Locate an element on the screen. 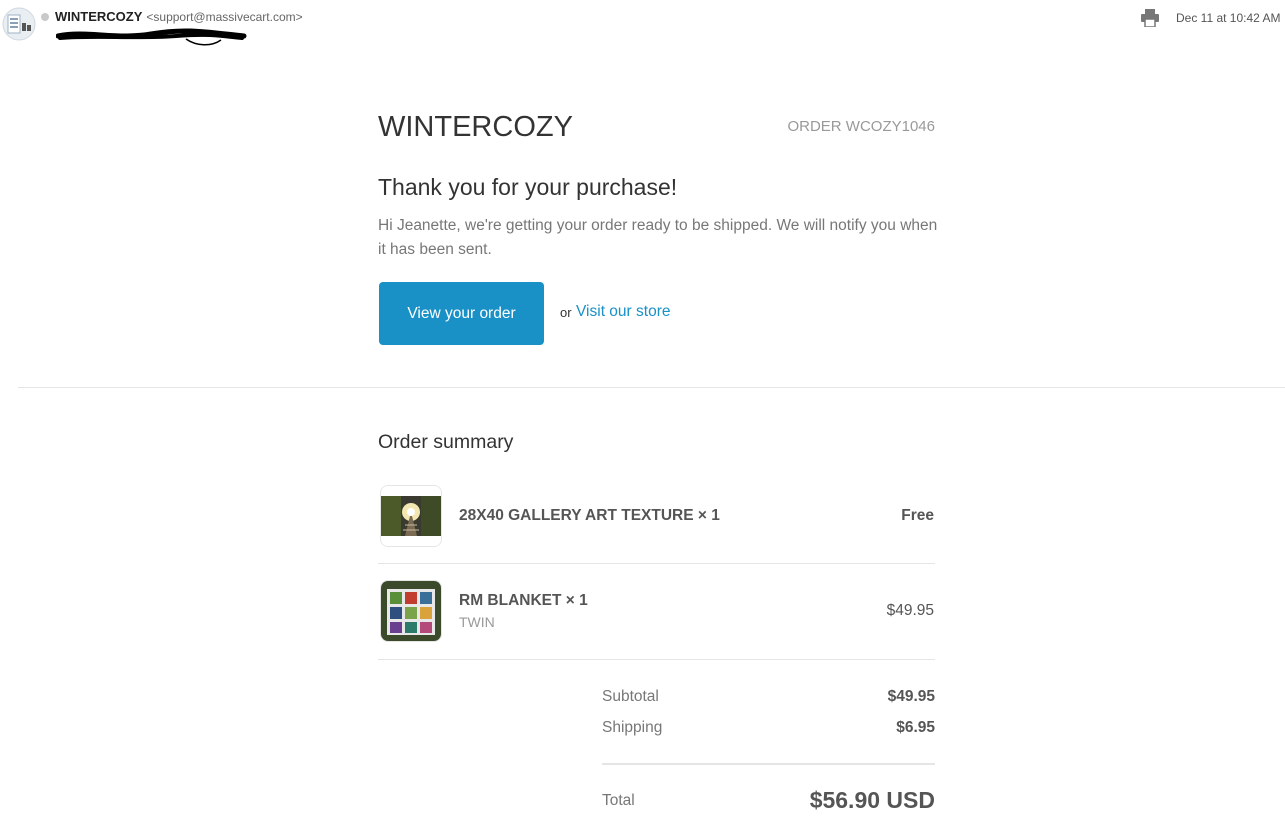 The height and width of the screenshot is (831, 1285). subtotal-value: $49.95 is located at coordinates (911, 696).